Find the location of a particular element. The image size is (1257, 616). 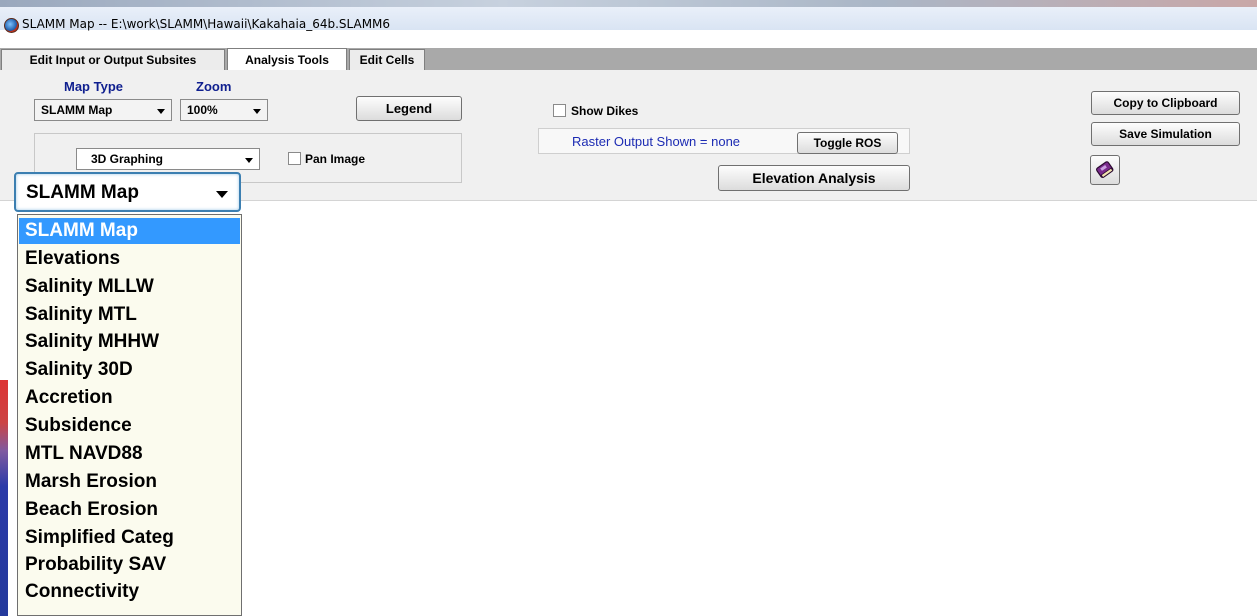

dropdown-option: Beach Erosion is located at coordinates (129, 510).